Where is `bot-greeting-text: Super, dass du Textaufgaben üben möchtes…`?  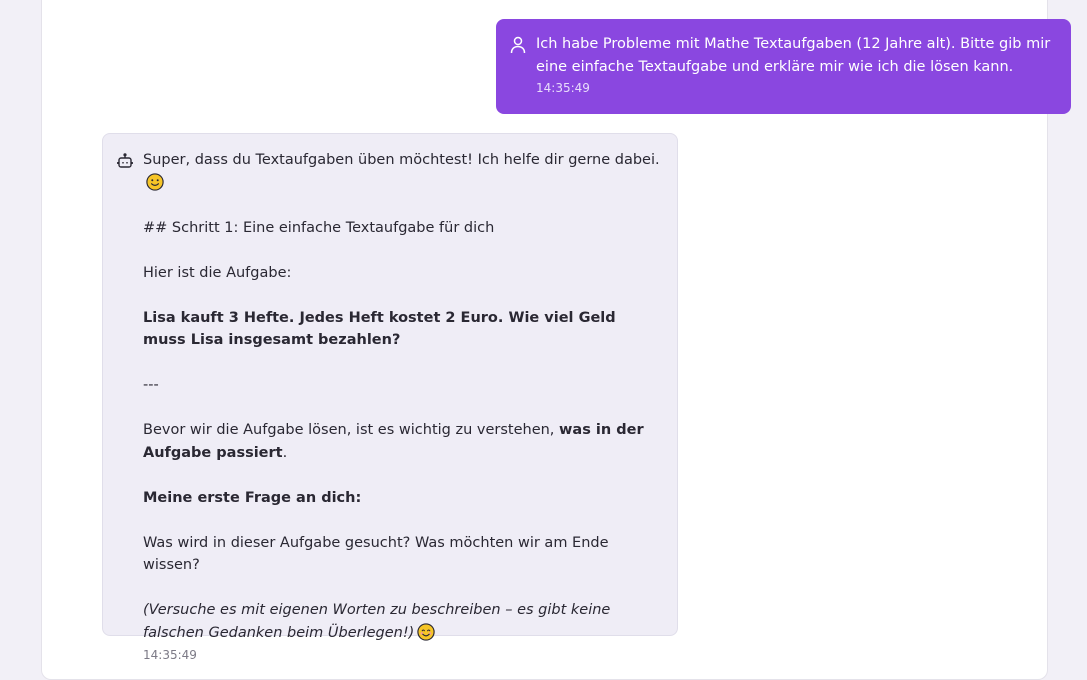 bot-greeting-text: Super, dass du Textaufgaben üben möchtes… is located at coordinates (401, 160).